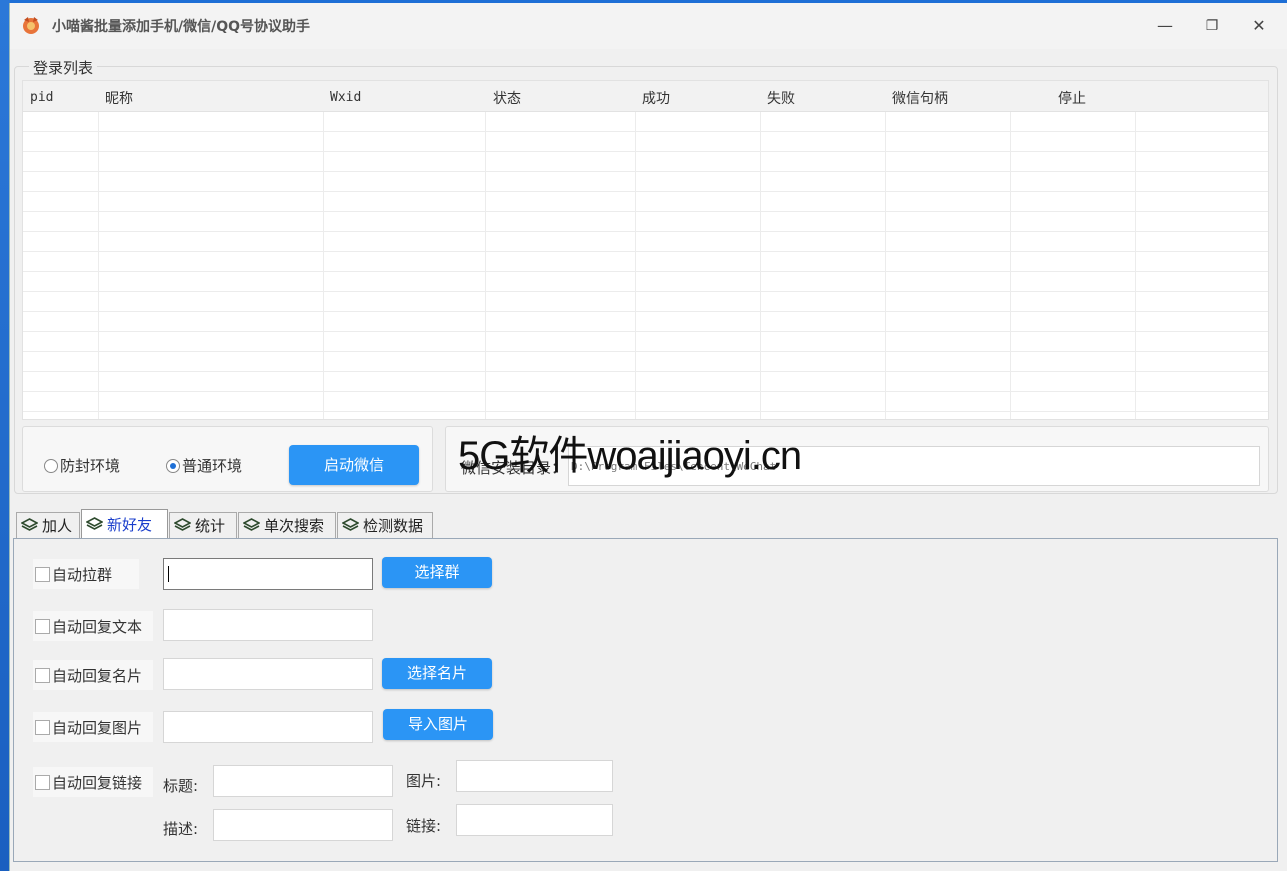 Image resolution: width=1287 pixels, height=871 pixels. I want to click on radio-normal-label: 普通环境, so click(212, 466).